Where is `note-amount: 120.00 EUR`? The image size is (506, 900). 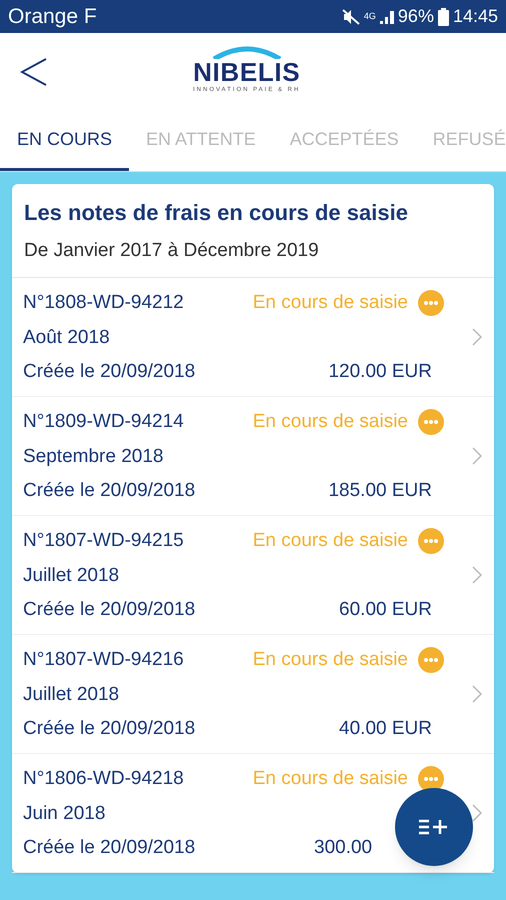
note-amount: 120.00 EUR is located at coordinates (380, 372).